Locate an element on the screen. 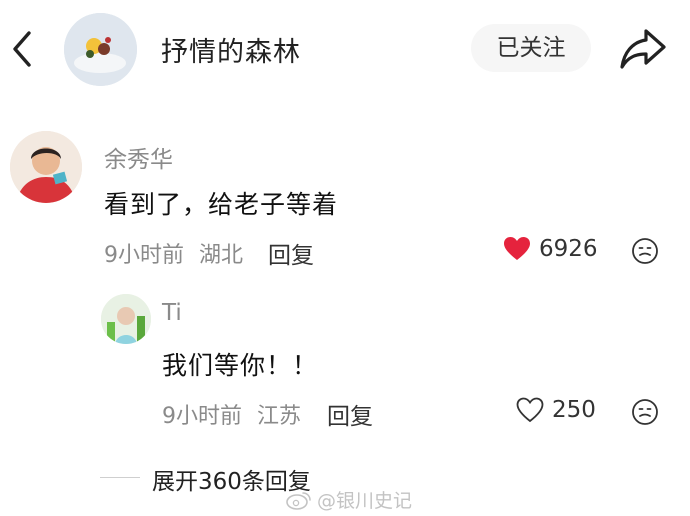 Image resolution: width=690 pixels, height=516 pixels. comment-location: 湖北 is located at coordinates (221, 255).